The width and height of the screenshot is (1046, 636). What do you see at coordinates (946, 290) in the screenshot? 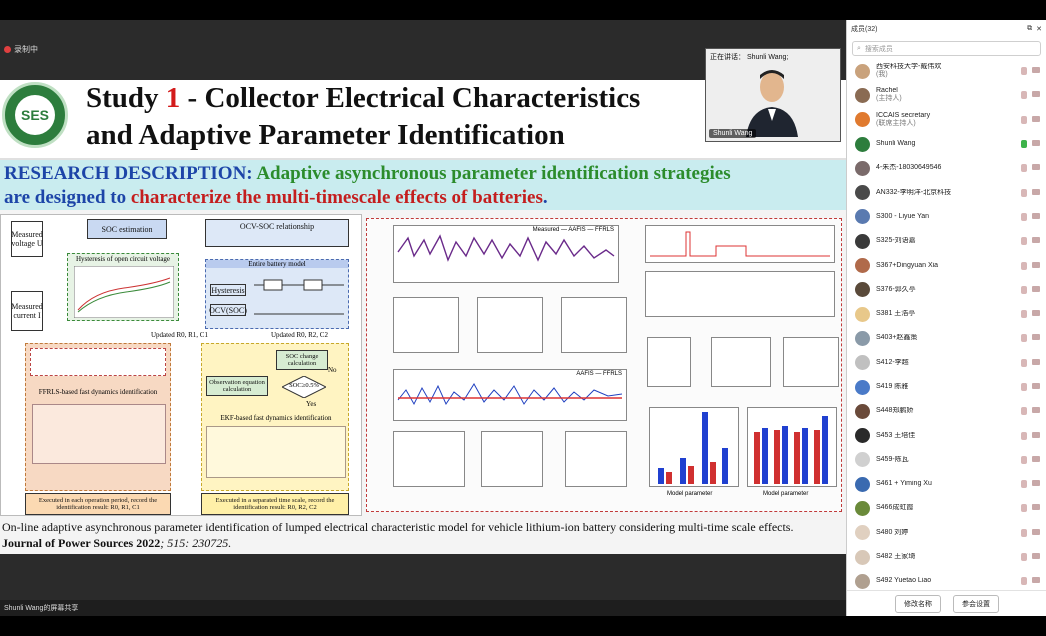
I see `member-row: S376-郭久亭` at bounding box center [946, 290].